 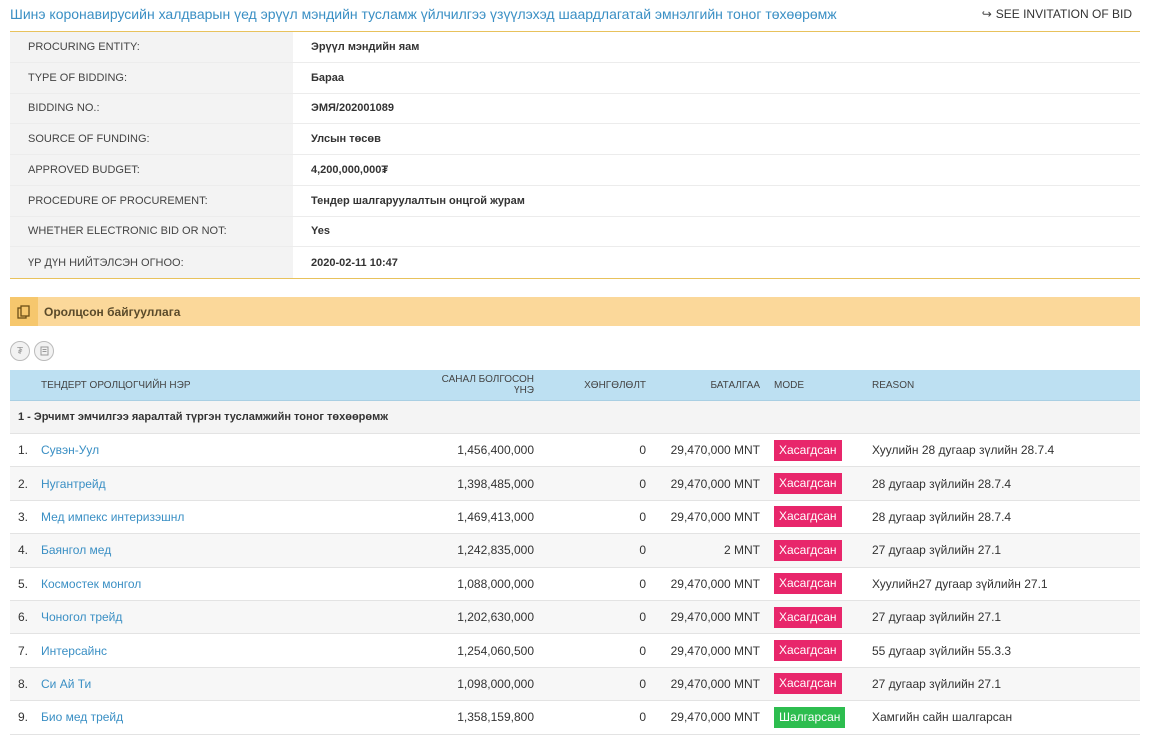 I want to click on vendor-link: Био мед трейд, so click(x=82, y=717).